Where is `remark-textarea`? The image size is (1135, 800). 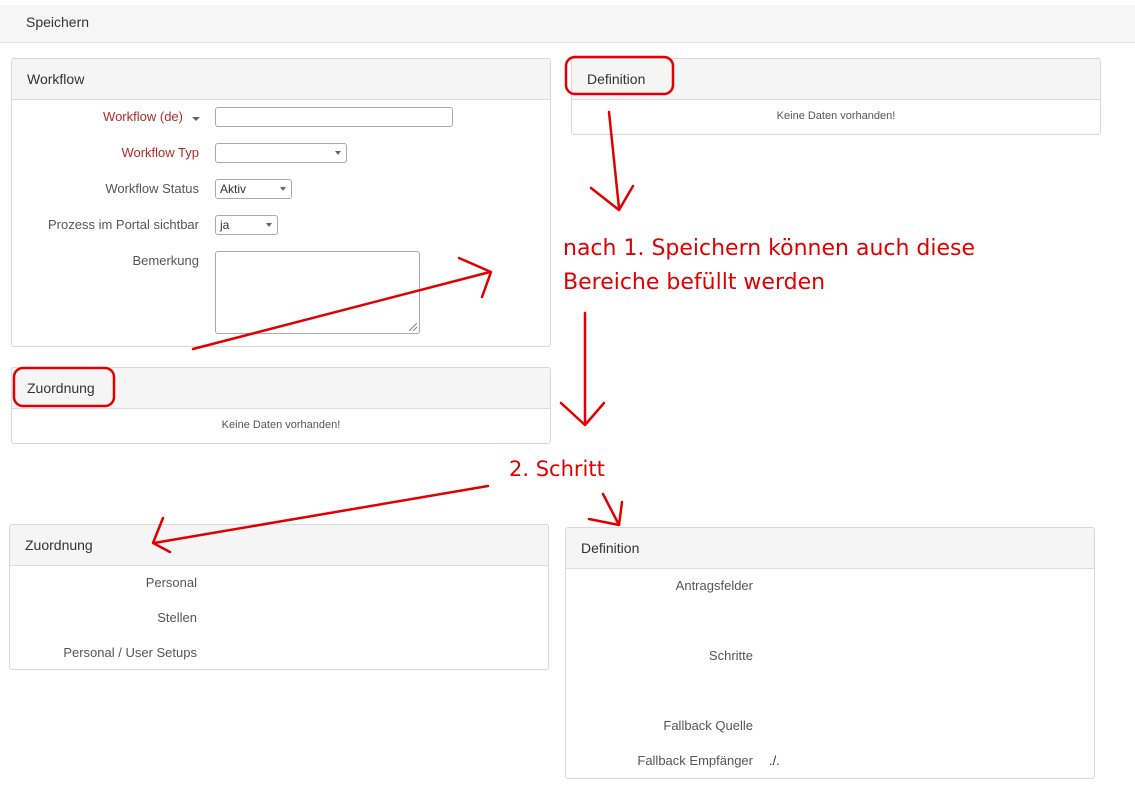
remark-textarea is located at coordinates (317, 292).